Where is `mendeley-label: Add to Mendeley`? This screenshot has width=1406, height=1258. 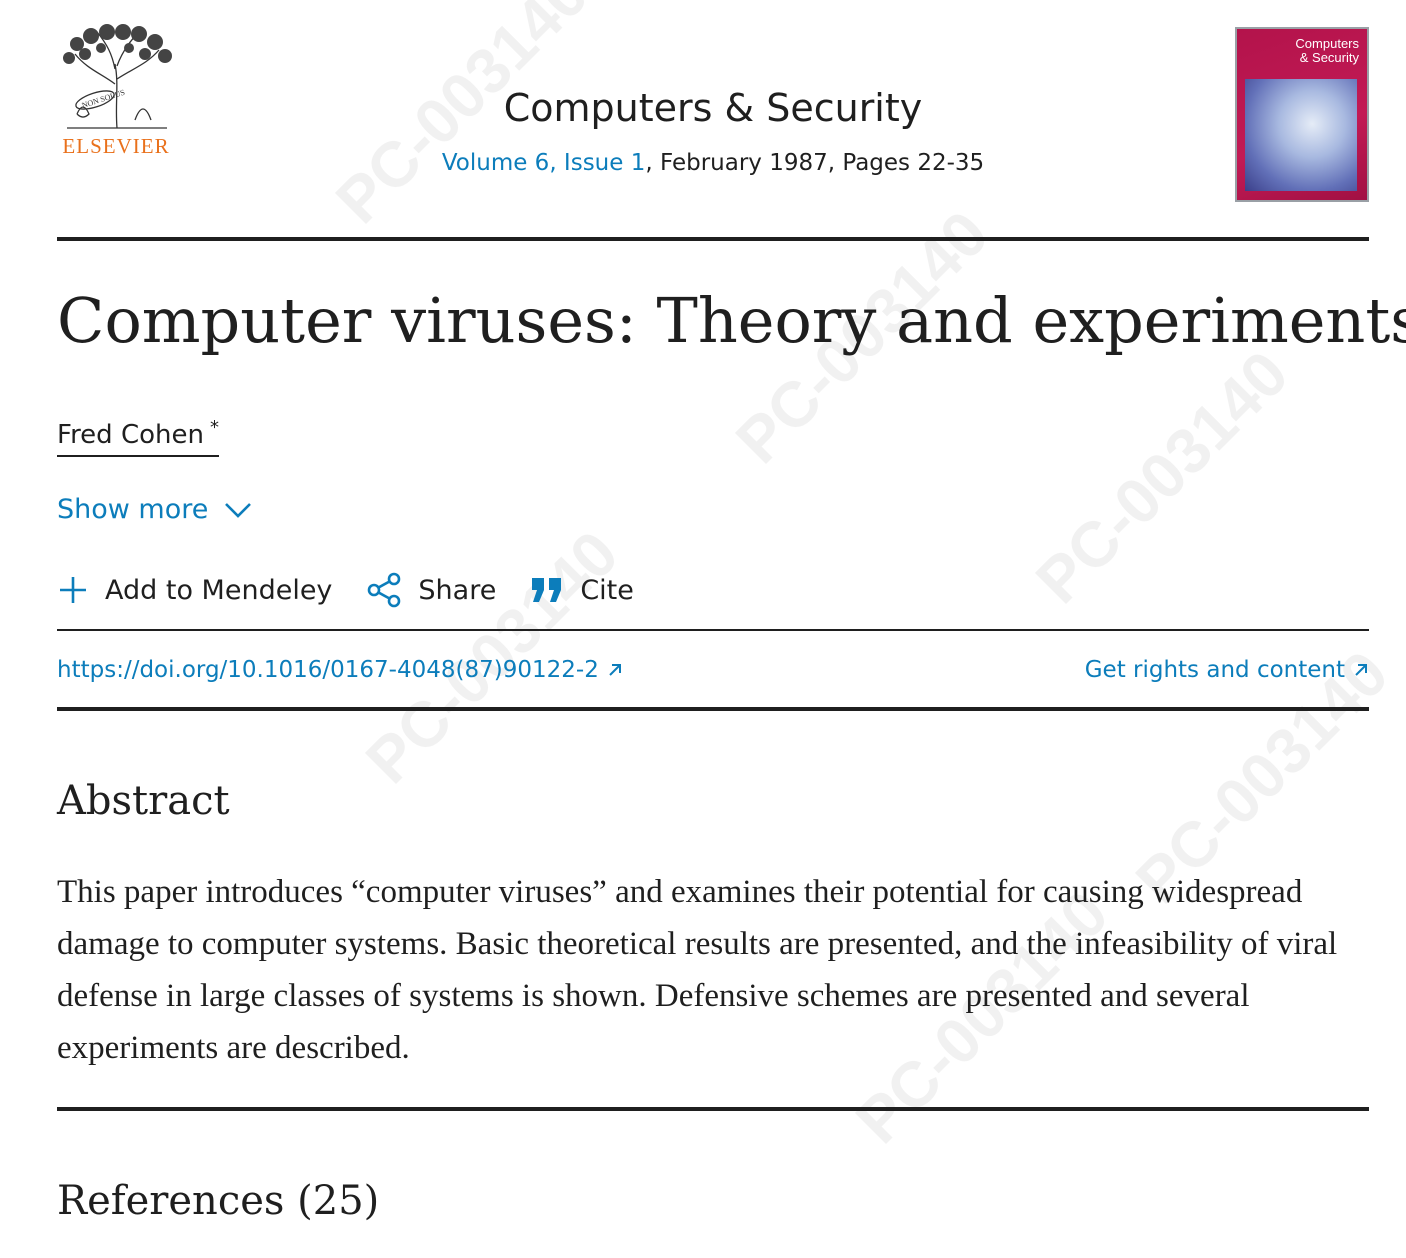
mendeley-label: Add to Mendeley is located at coordinates (219, 590).